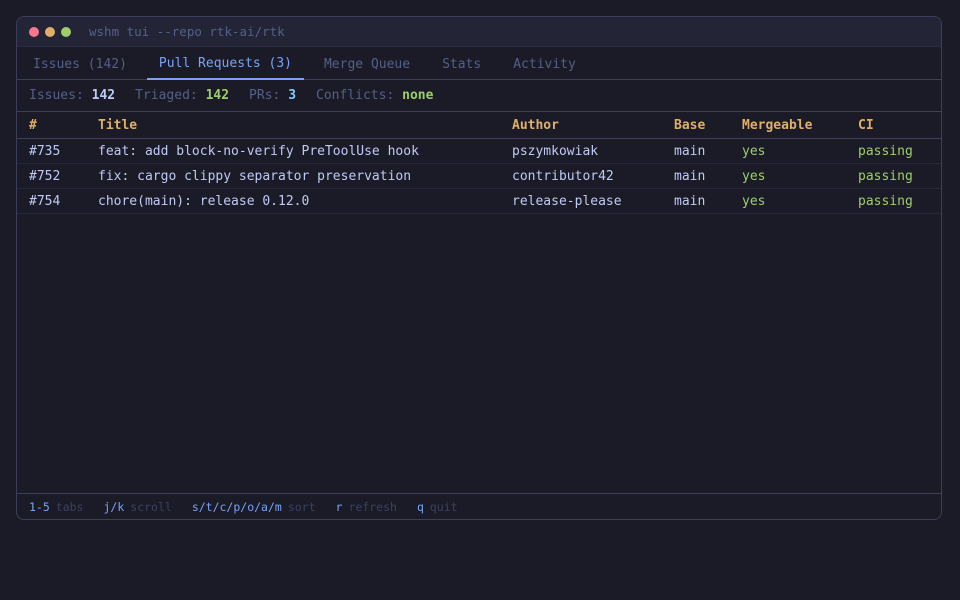  I want to click on hint-tabs: 1-5 tabs, so click(56, 507).